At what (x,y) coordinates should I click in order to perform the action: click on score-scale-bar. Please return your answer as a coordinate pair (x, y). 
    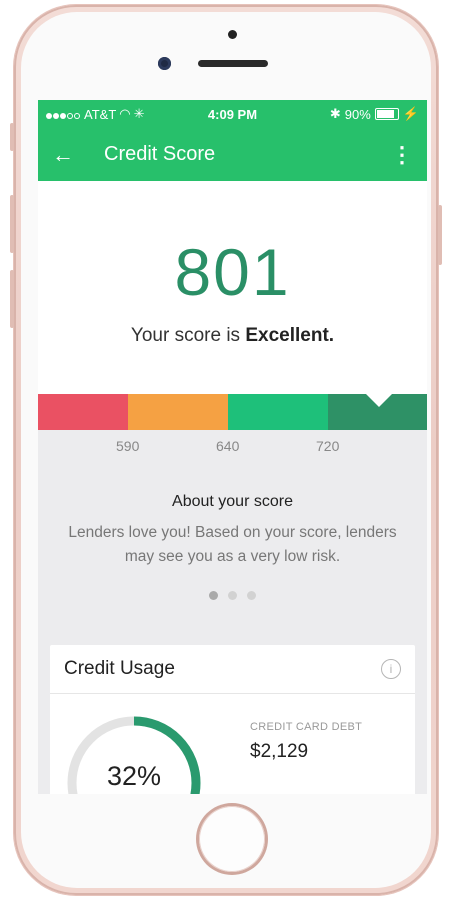
    Looking at the image, I should click on (232, 411).